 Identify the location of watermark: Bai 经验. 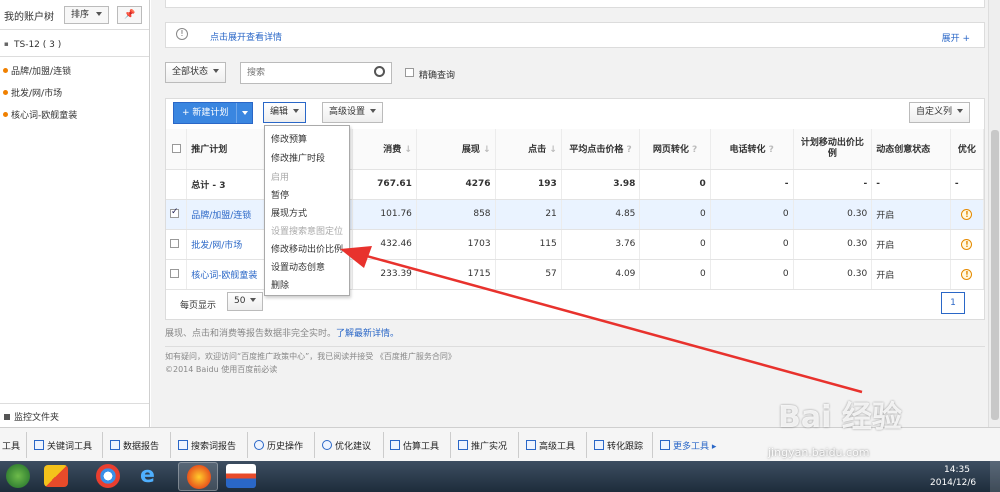
(840, 417).